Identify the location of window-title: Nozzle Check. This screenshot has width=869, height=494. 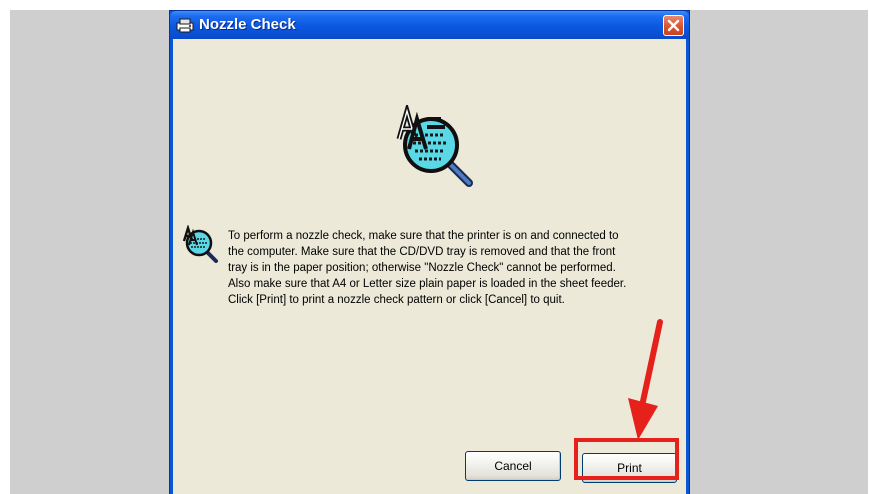
(247, 24).